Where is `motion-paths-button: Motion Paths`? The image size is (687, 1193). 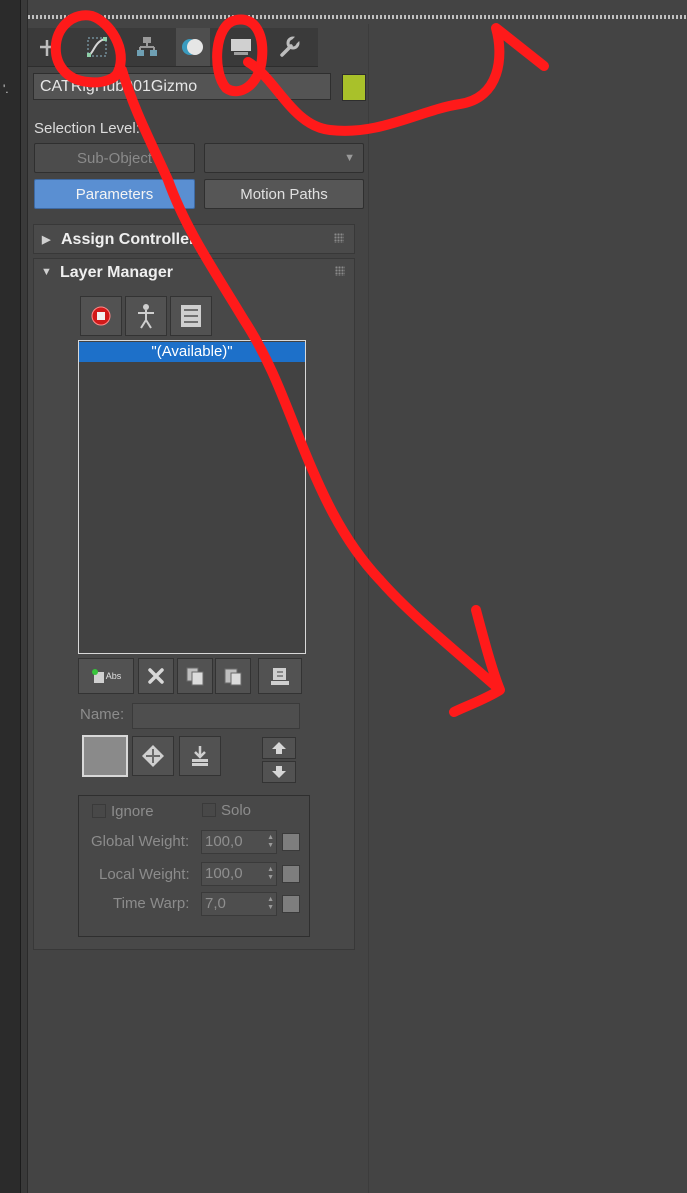 motion-paths-button: Motion Paths is located at coordinates (284, 194).